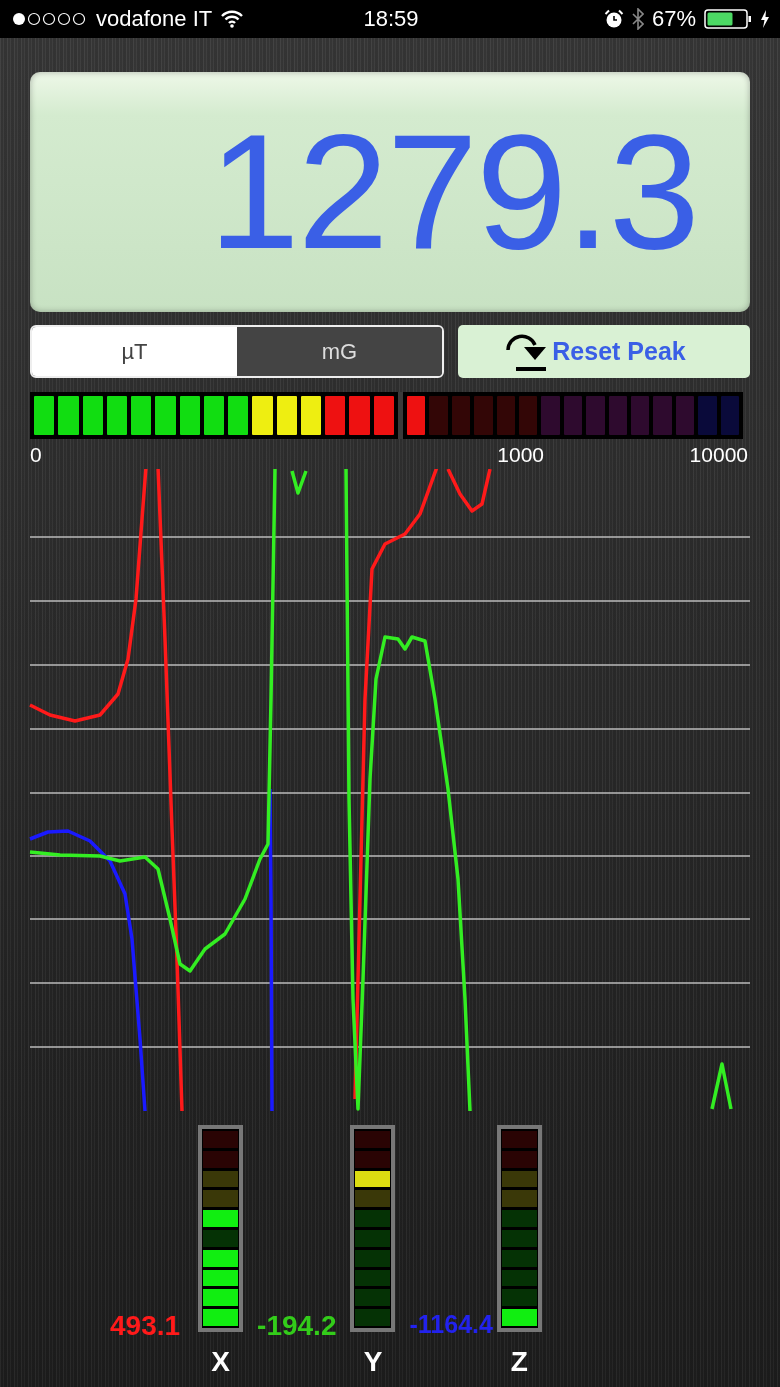 The image size is (780, 1387). Describe the element at coordinates (134, 351) in the screenshot. I see `unit-tab: µT` at that location.